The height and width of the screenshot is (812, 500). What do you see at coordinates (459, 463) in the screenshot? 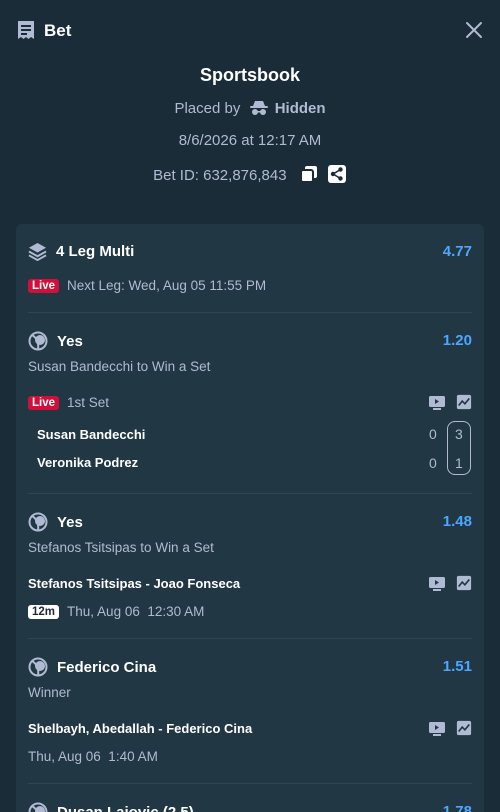
I see `player-2-games: 1` at bounding box center [459, 463].